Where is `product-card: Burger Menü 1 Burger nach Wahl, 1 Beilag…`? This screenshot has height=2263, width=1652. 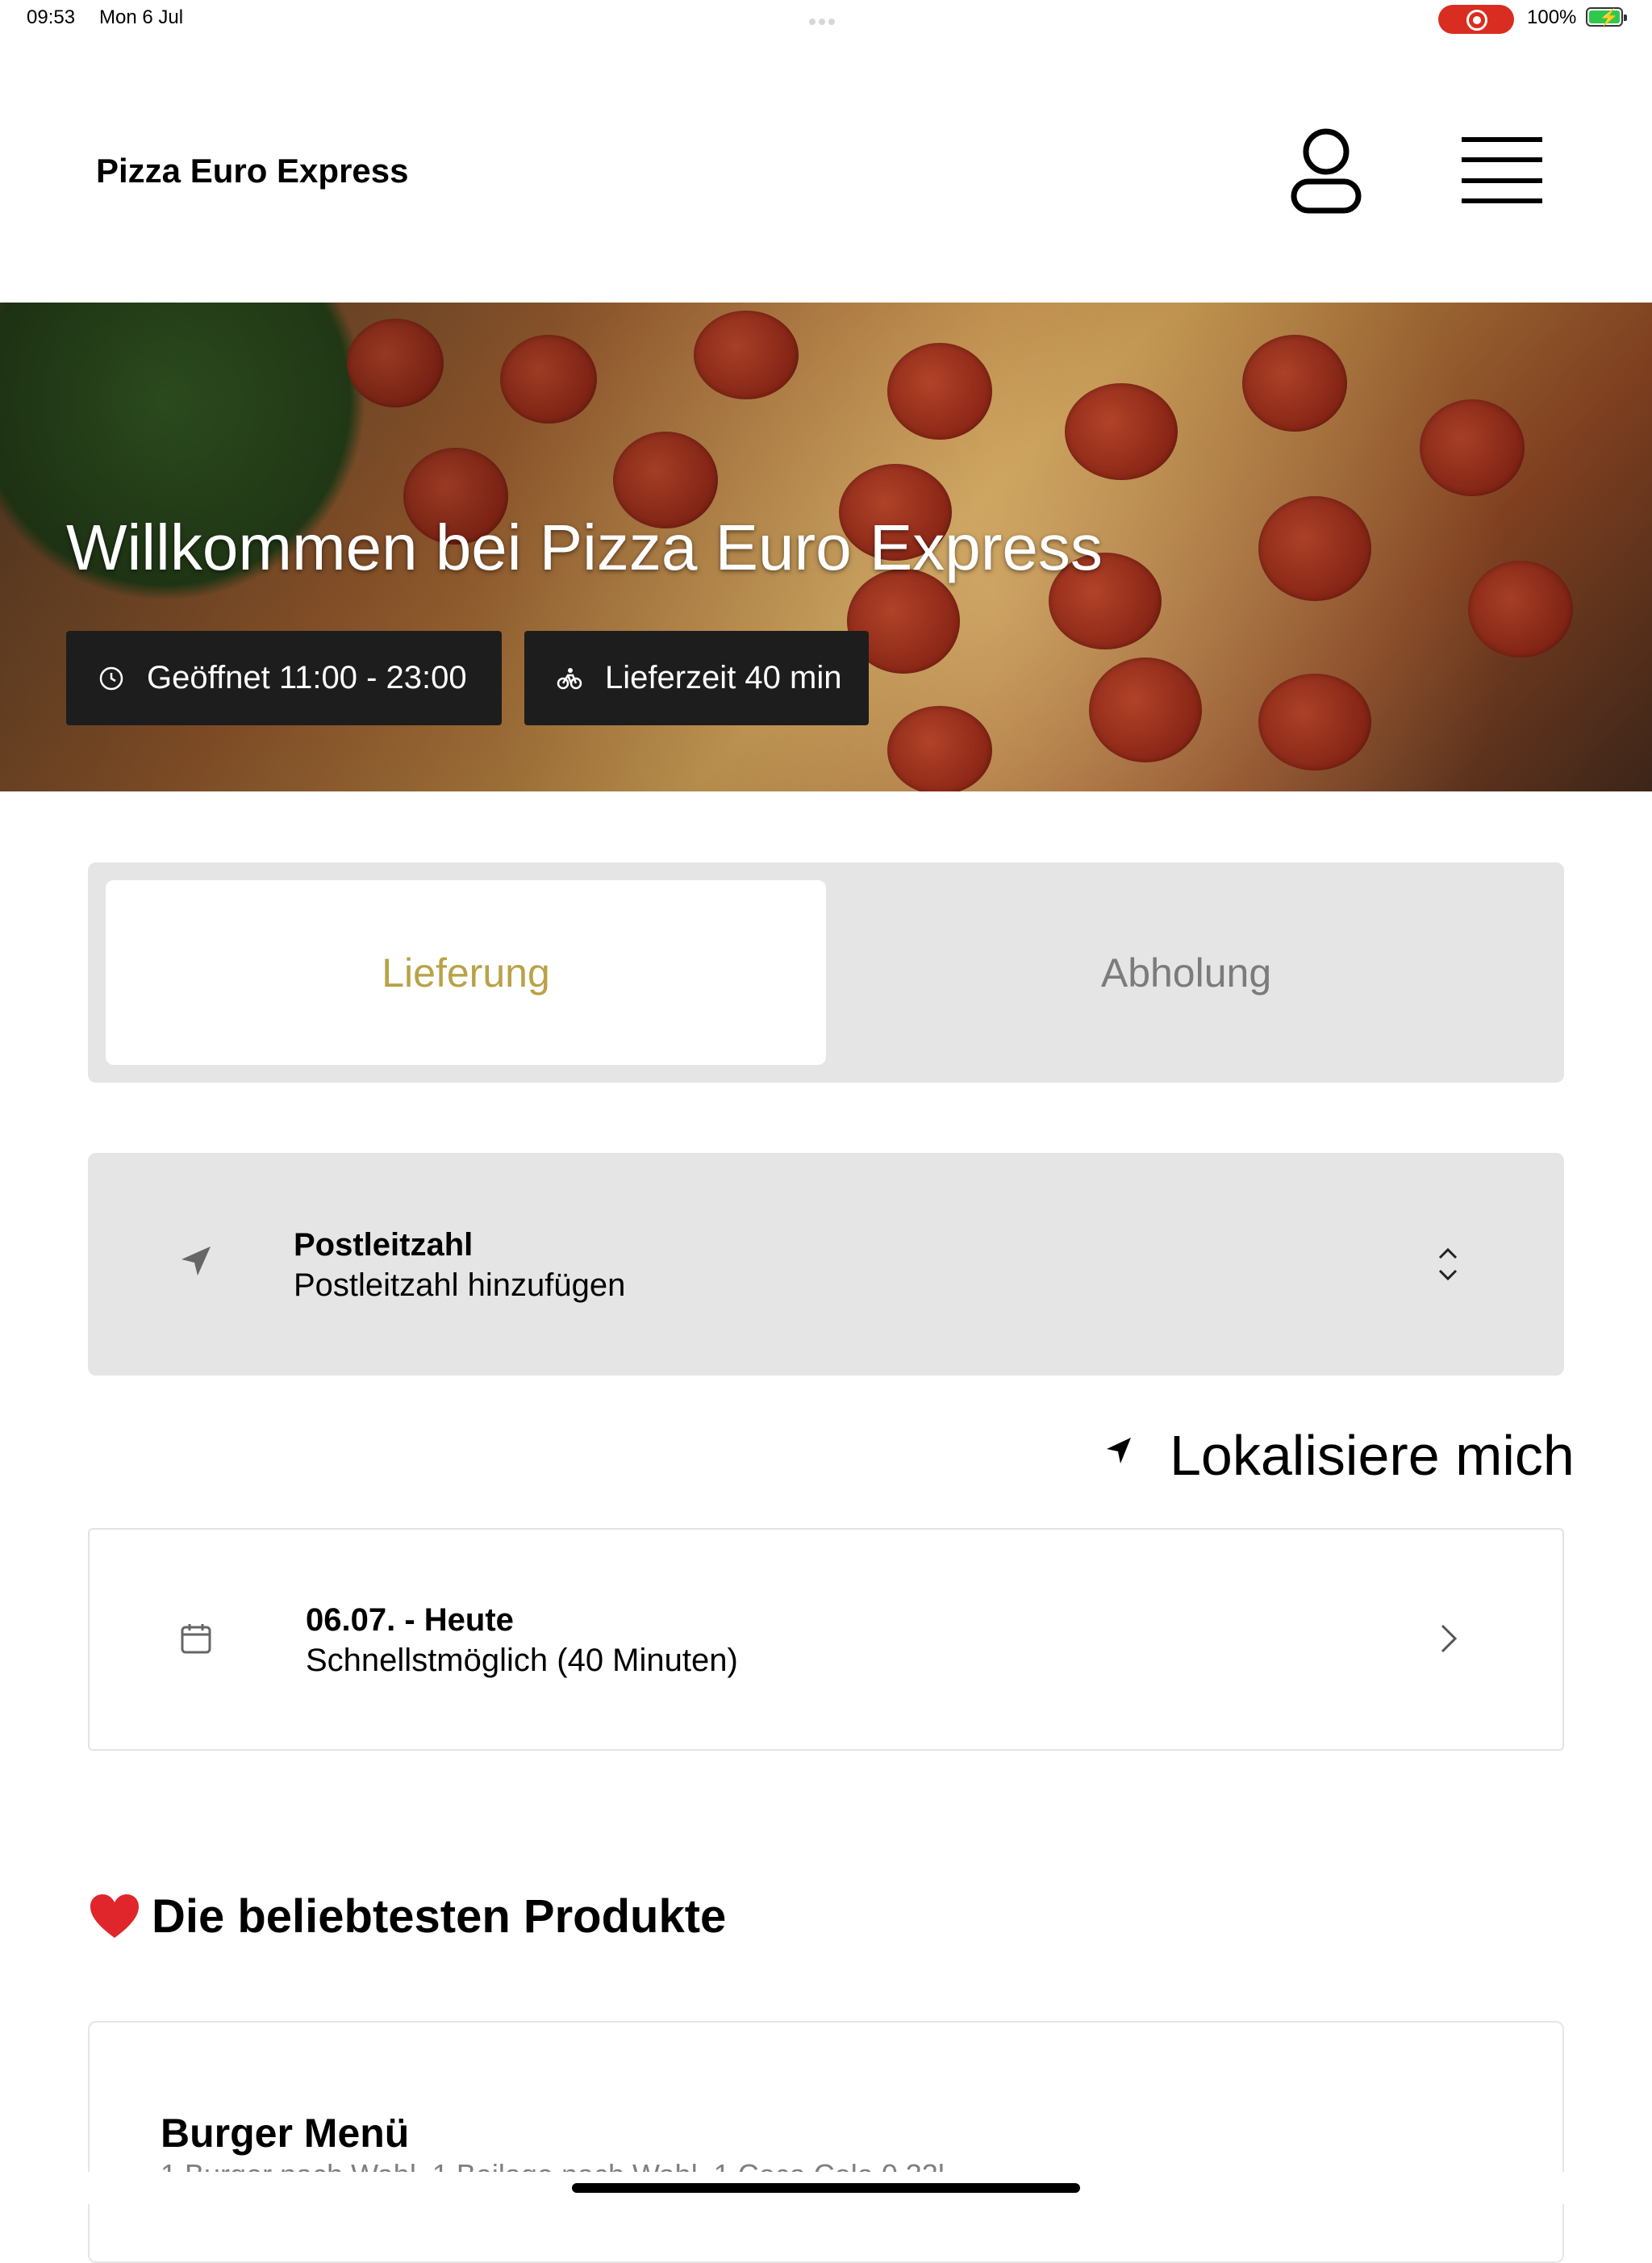 product-card: Burger Menü 1 Burger nach Wahl, 1 Beilag… is located at coordinates (826, 2142).